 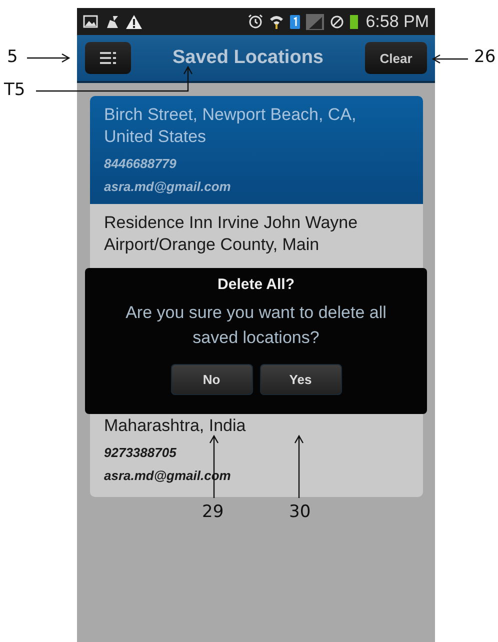 What do you see at coordinates (248, 58) in the screenshot?
I see `screen-title: Saved Locations` at bounding box center [248, 58].